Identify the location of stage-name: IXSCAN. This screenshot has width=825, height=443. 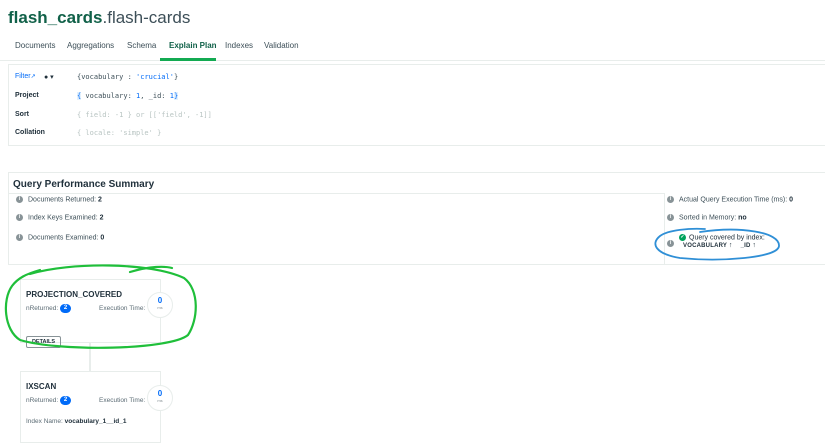
(41, 386).